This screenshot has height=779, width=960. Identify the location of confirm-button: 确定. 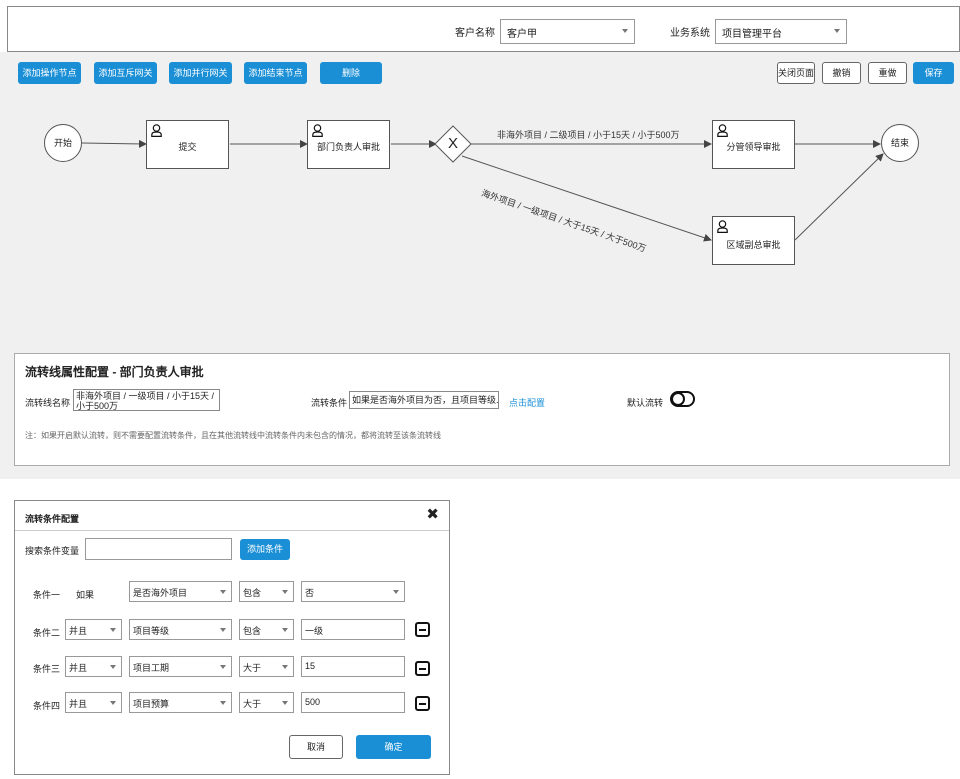
(393, 747).